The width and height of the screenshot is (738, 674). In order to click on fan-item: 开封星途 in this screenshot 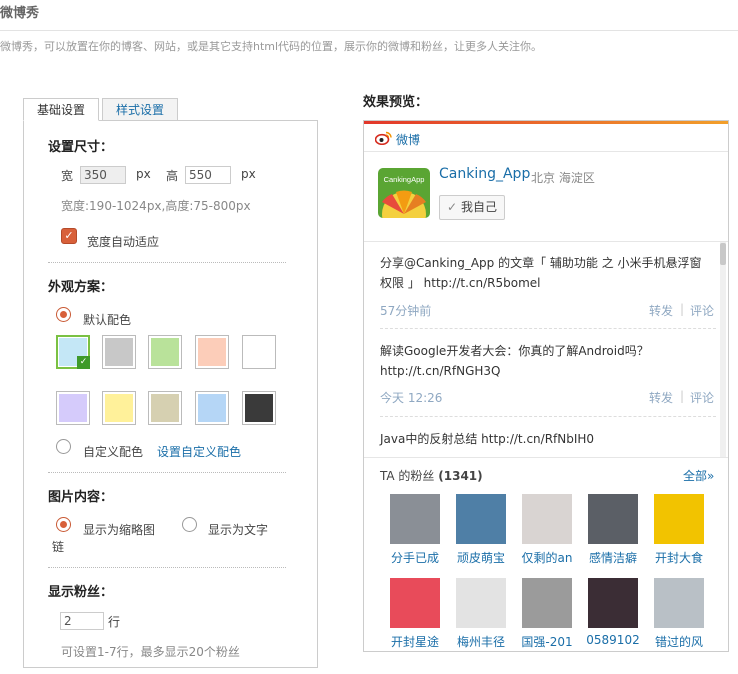, I will do `click(415, 614)`.